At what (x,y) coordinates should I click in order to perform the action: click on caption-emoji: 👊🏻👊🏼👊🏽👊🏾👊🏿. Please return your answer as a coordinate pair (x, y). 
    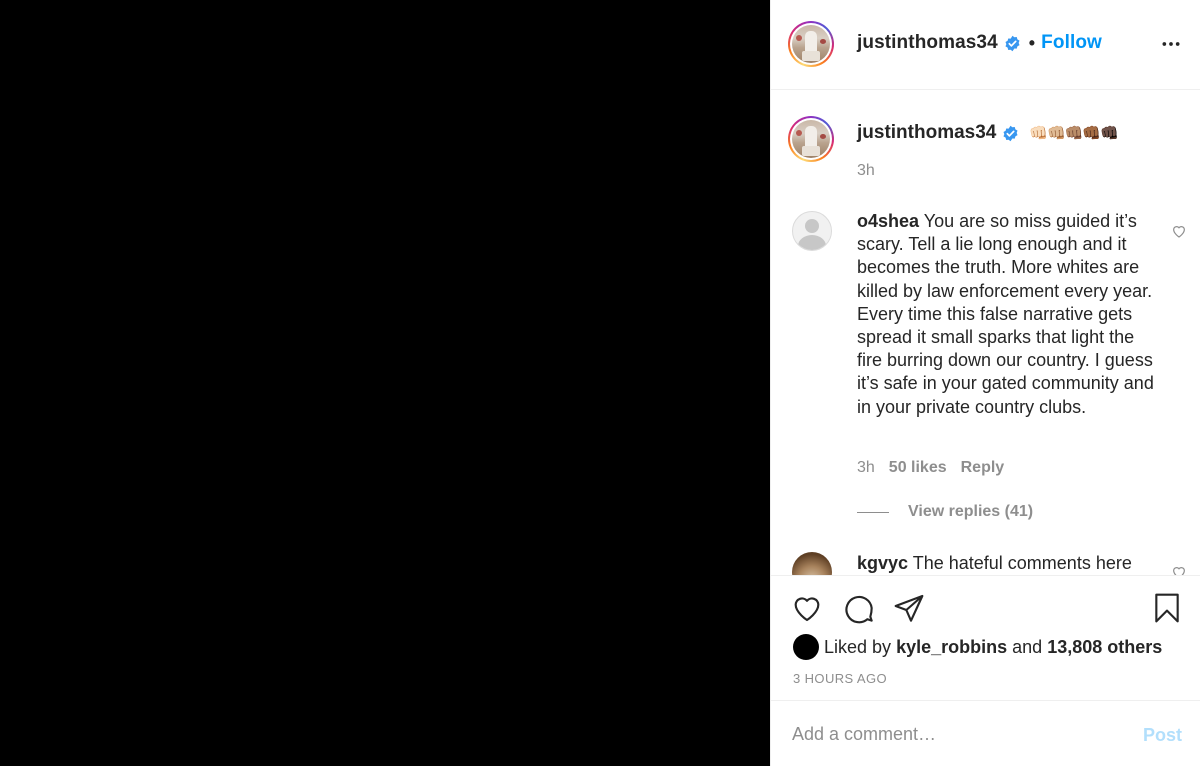
    Looking at the image, I should click on (1073, 133).